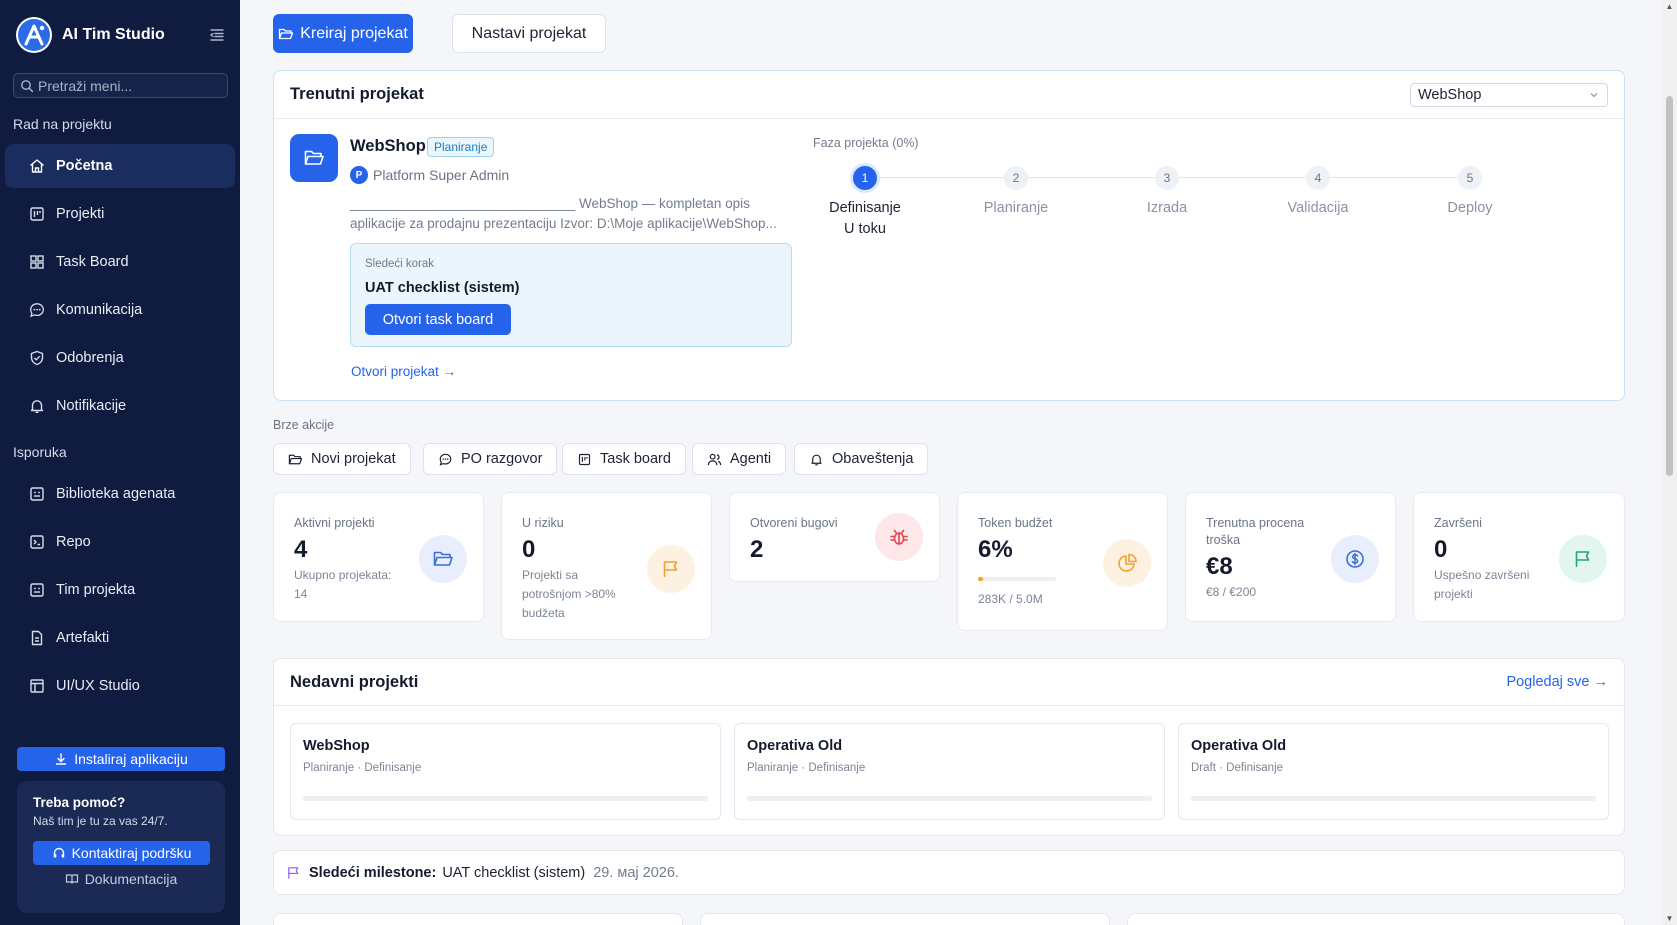 The height and width of the screenshot is (925, 1677). I want to click on project-owner: P Platform Super Admin, so click(429, 175).